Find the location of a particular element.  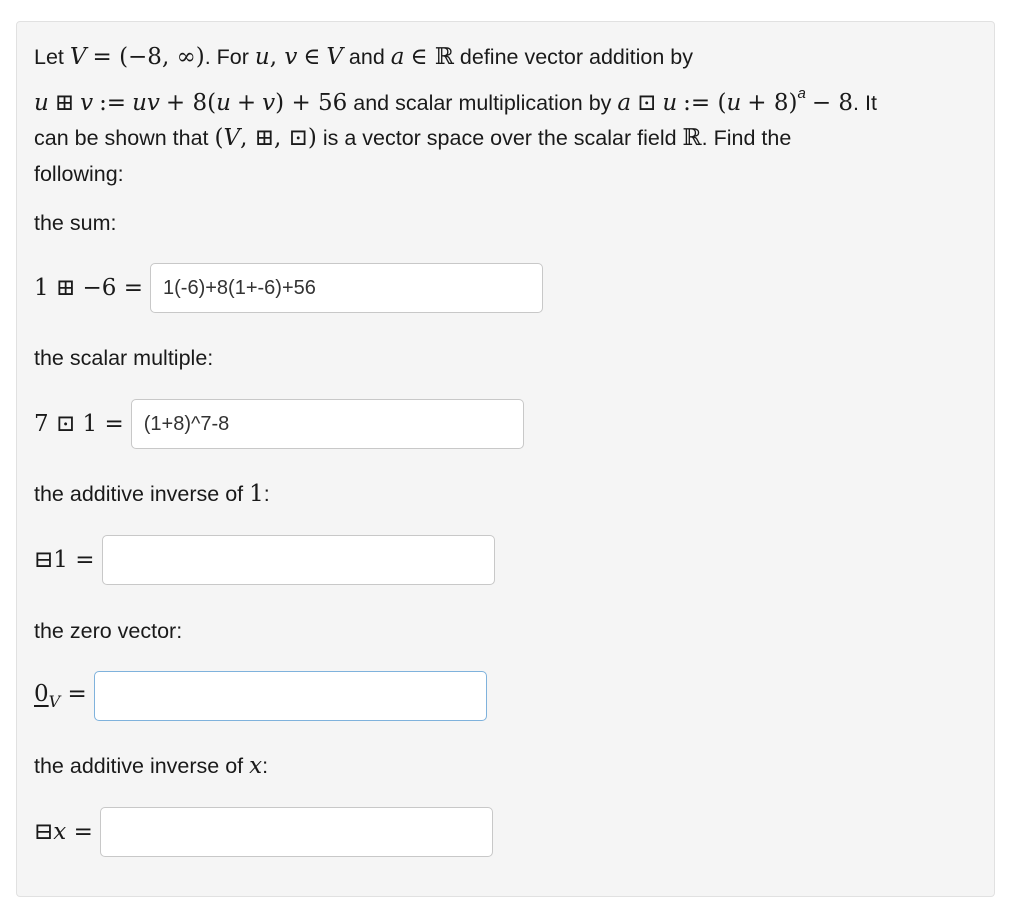

scalar-expression: 7 ⊡ 1 = is located at coordinates (79, 424).